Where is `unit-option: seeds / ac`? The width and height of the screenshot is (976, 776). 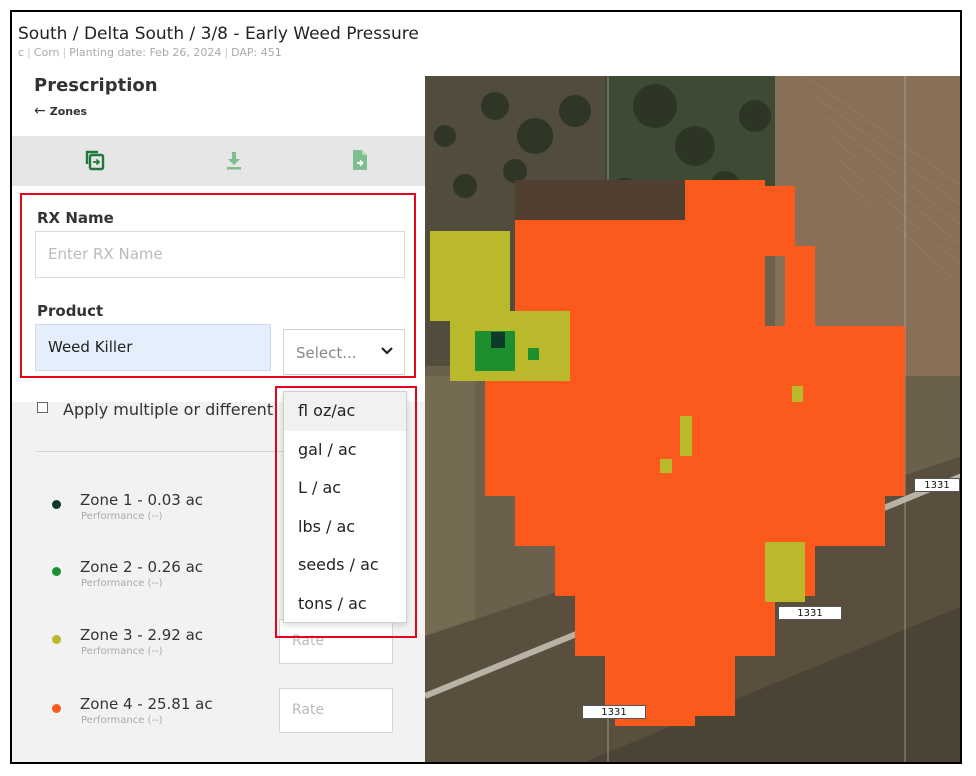 unit-option: seeds / ac is located at coordinates (345, 565).